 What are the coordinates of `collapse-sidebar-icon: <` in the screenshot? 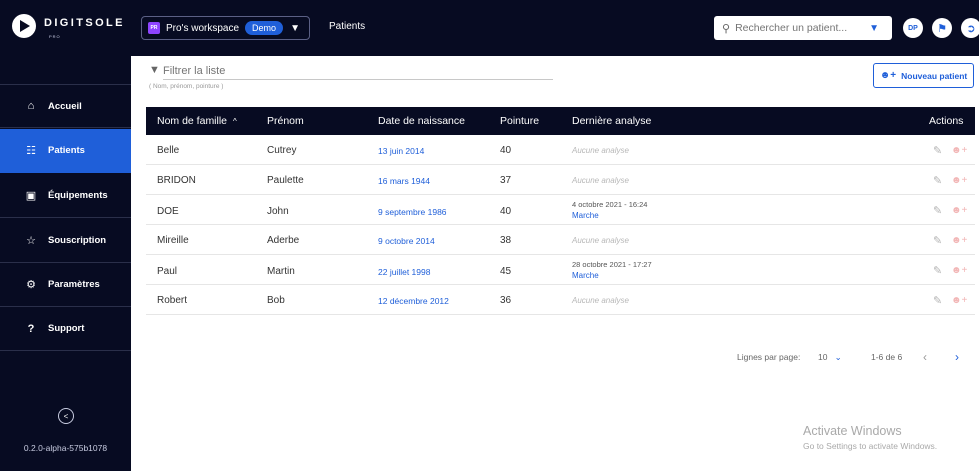 It's located at (66, 416).